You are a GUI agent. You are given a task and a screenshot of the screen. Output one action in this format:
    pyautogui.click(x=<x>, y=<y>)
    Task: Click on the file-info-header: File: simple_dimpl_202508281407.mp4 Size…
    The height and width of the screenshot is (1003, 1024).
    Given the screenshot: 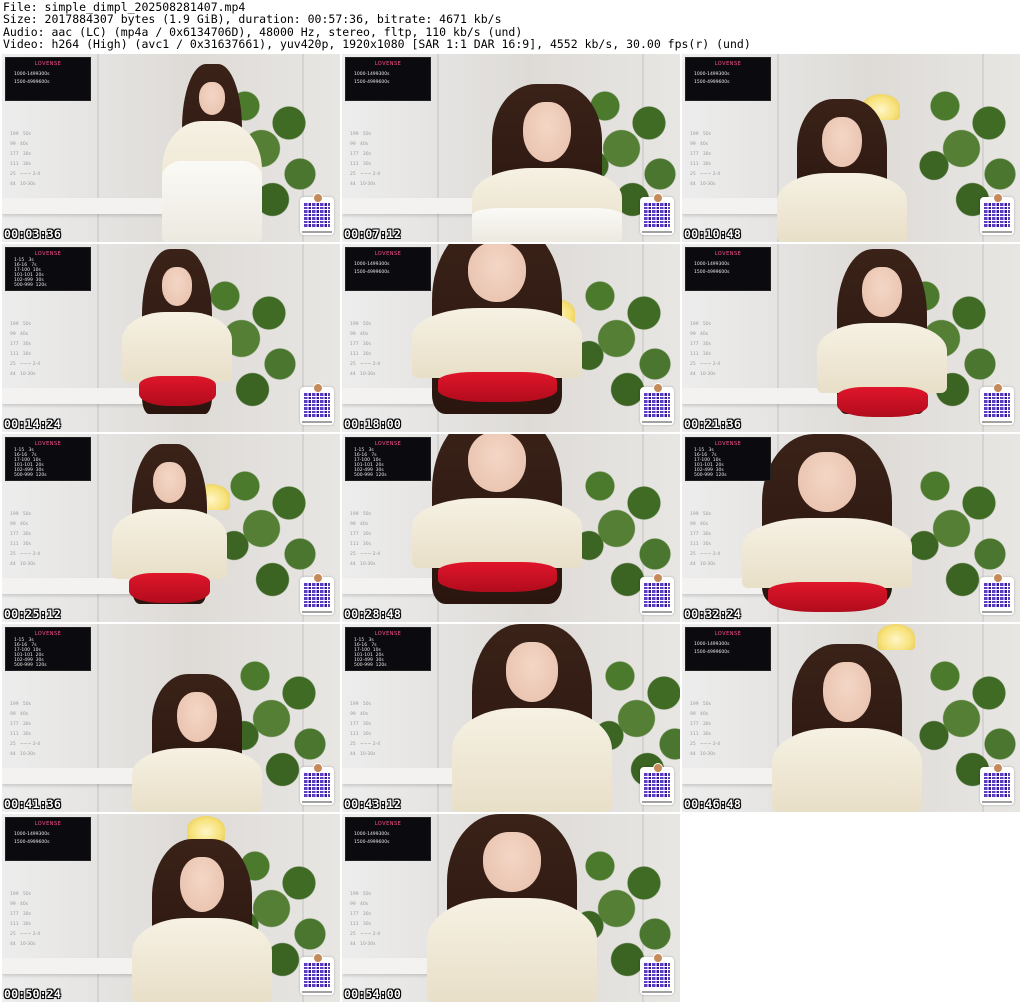 What is the action you would take?
    pyautogui.click(x=377, y=26)
    